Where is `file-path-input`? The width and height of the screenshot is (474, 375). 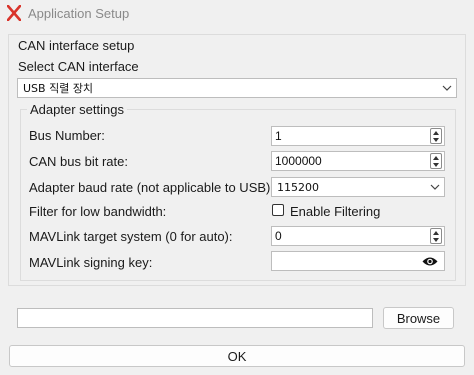 file-path-input is located at coordinates (195, 318).